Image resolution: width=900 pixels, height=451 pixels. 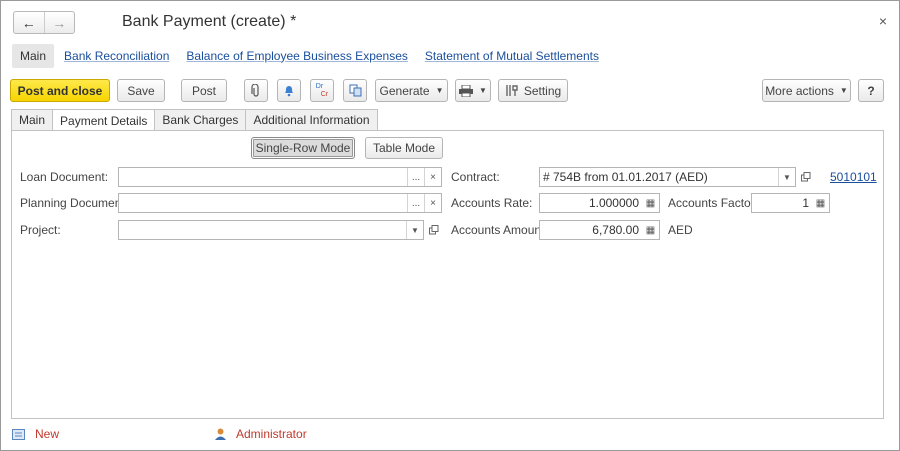 What do you see at coordinates (280, 177) in the screenshot?
I see `loan-document-field: ... ×` at bounding box center [280, 177].